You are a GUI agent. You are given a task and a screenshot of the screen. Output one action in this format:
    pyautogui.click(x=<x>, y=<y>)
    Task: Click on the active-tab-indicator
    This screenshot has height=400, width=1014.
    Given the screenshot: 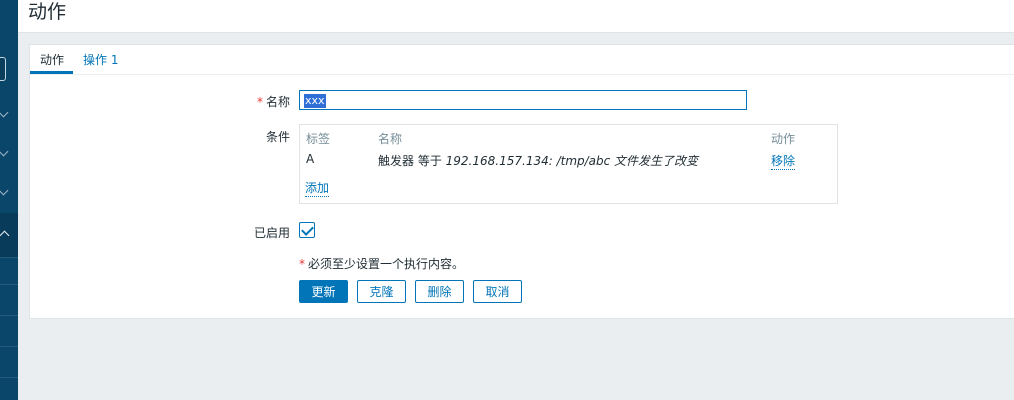 What is the action you would take?
    pyautogui.click(x=51, y=72)
    